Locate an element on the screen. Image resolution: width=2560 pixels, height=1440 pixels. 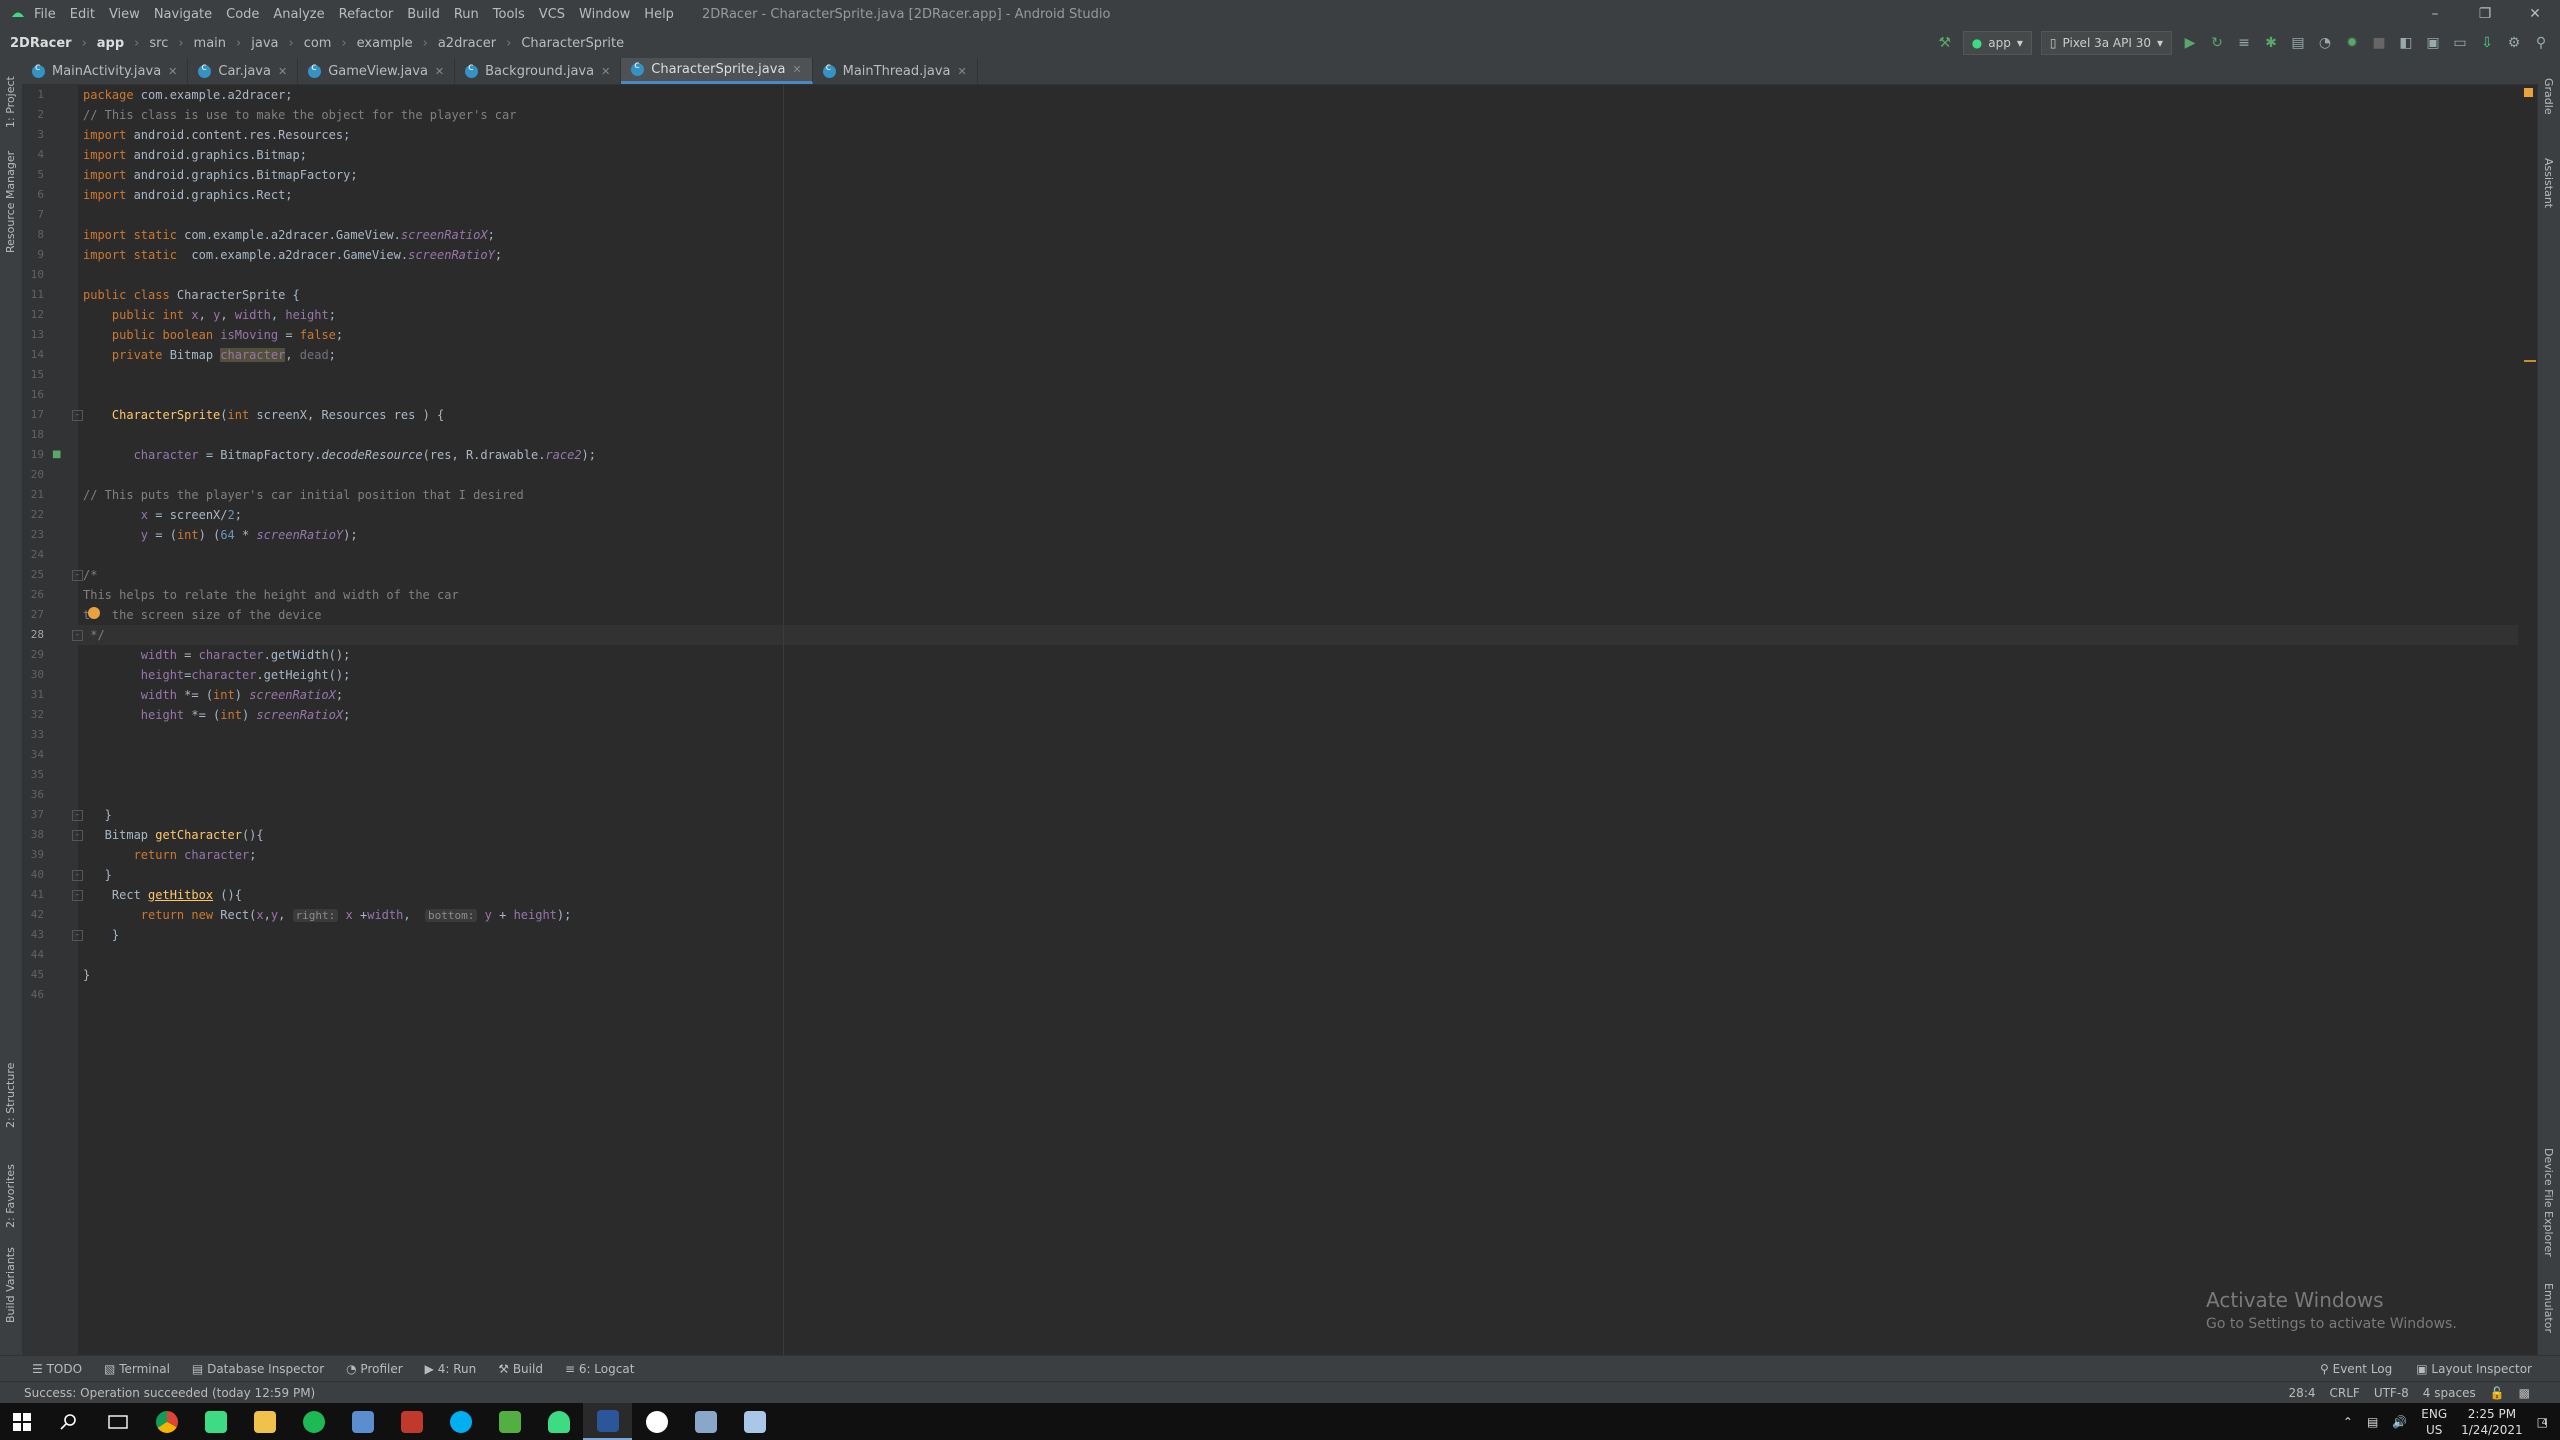
menu-analyze: Analyze is located at coordinates (298, 14).